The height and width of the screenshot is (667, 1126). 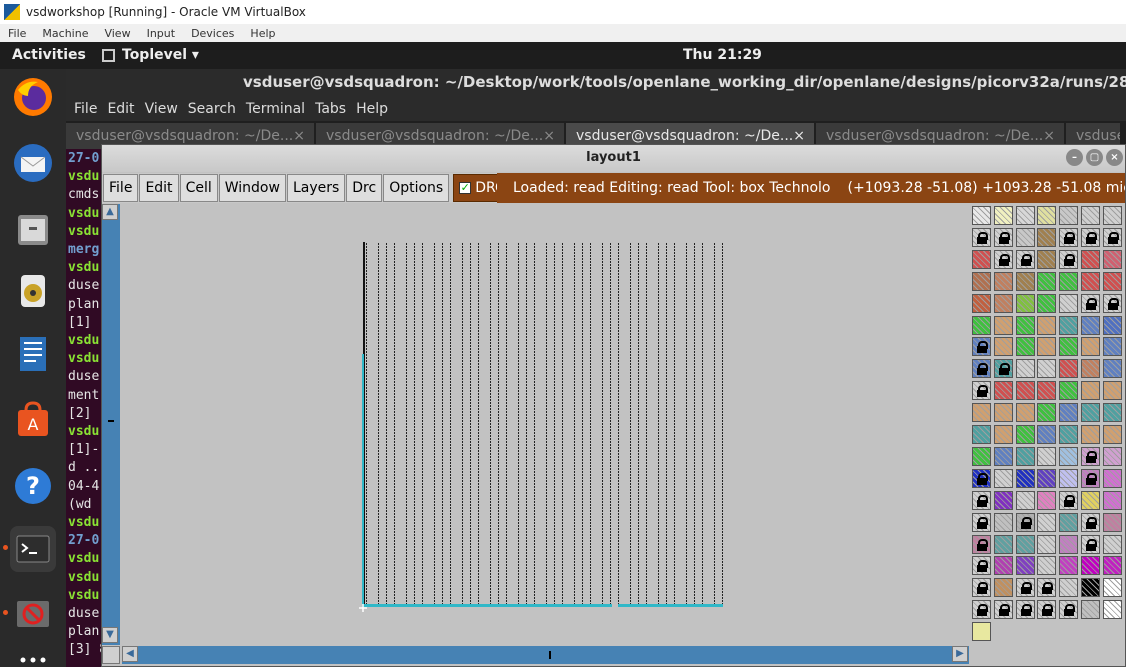 I want to click on magic-menu-edit: Edit, so click(x=159, y=188).